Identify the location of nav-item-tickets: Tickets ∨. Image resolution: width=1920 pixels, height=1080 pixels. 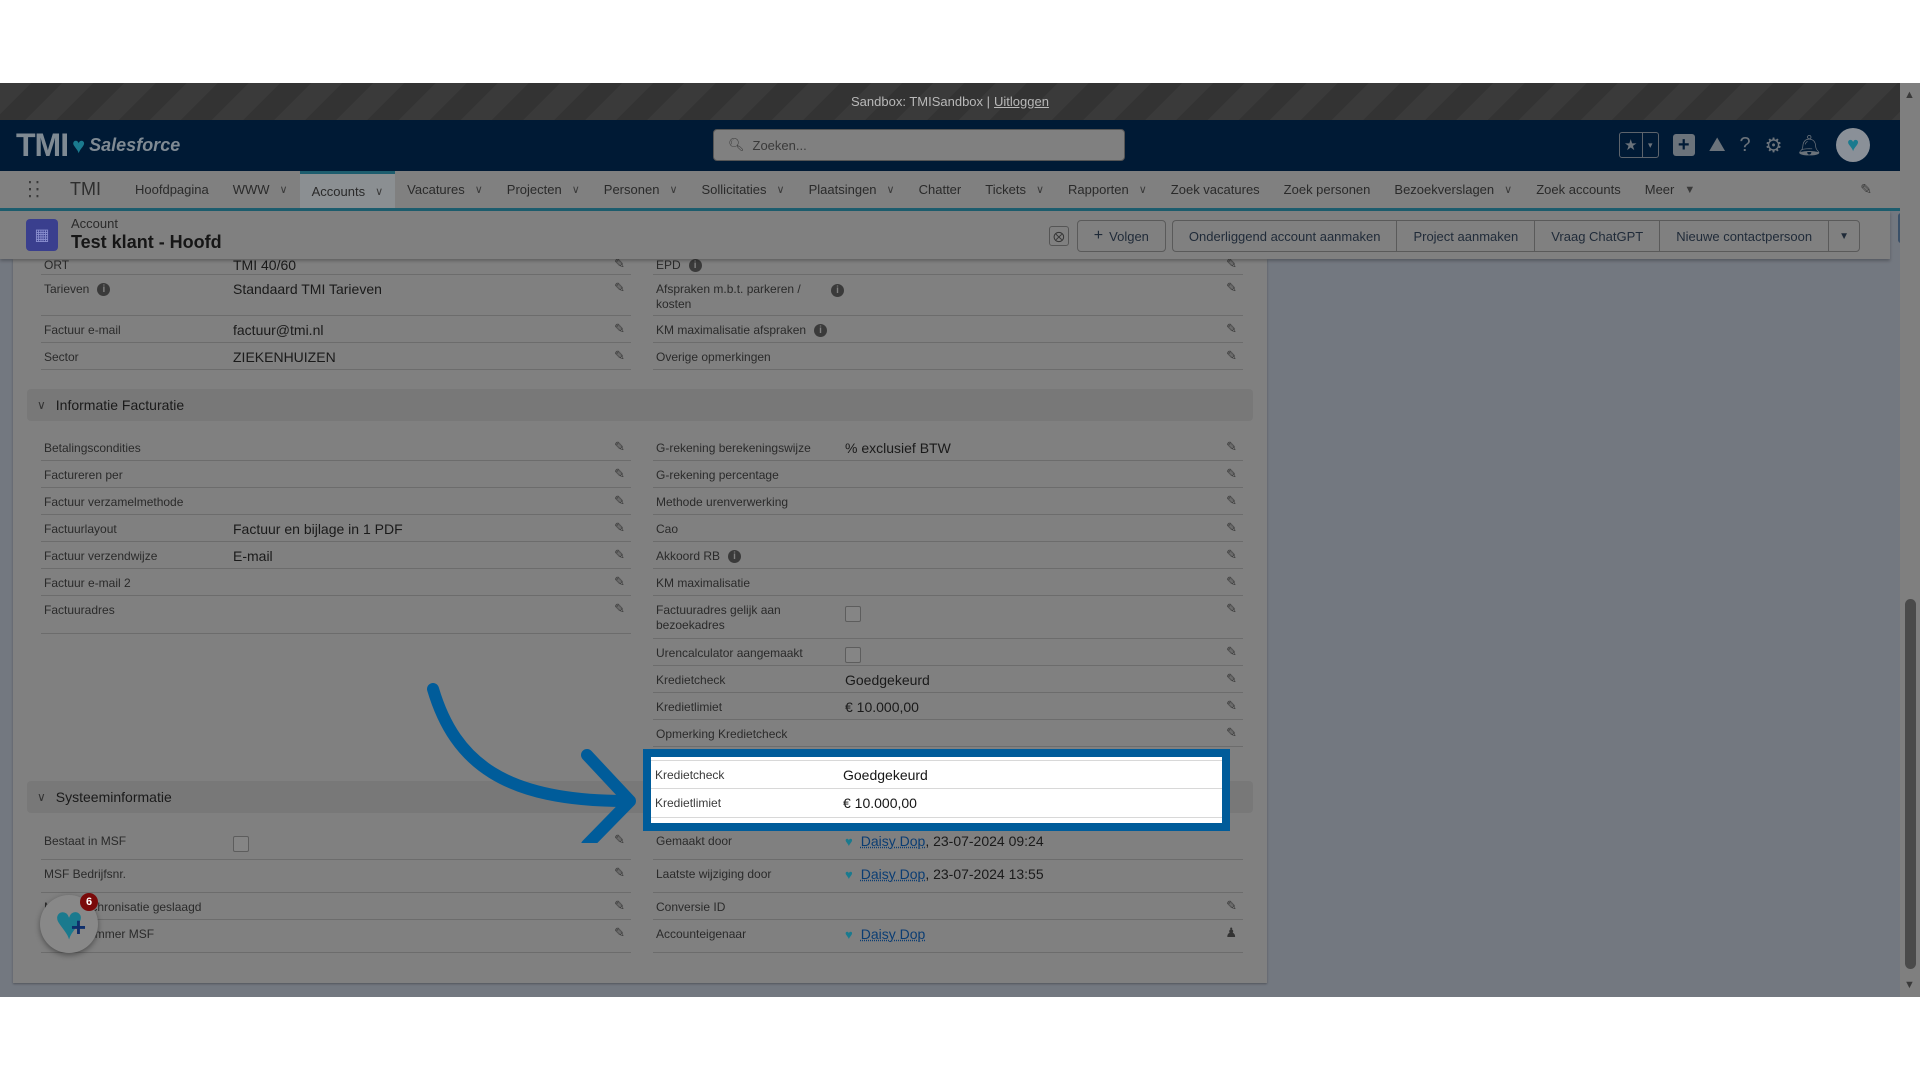
(1014, 189).